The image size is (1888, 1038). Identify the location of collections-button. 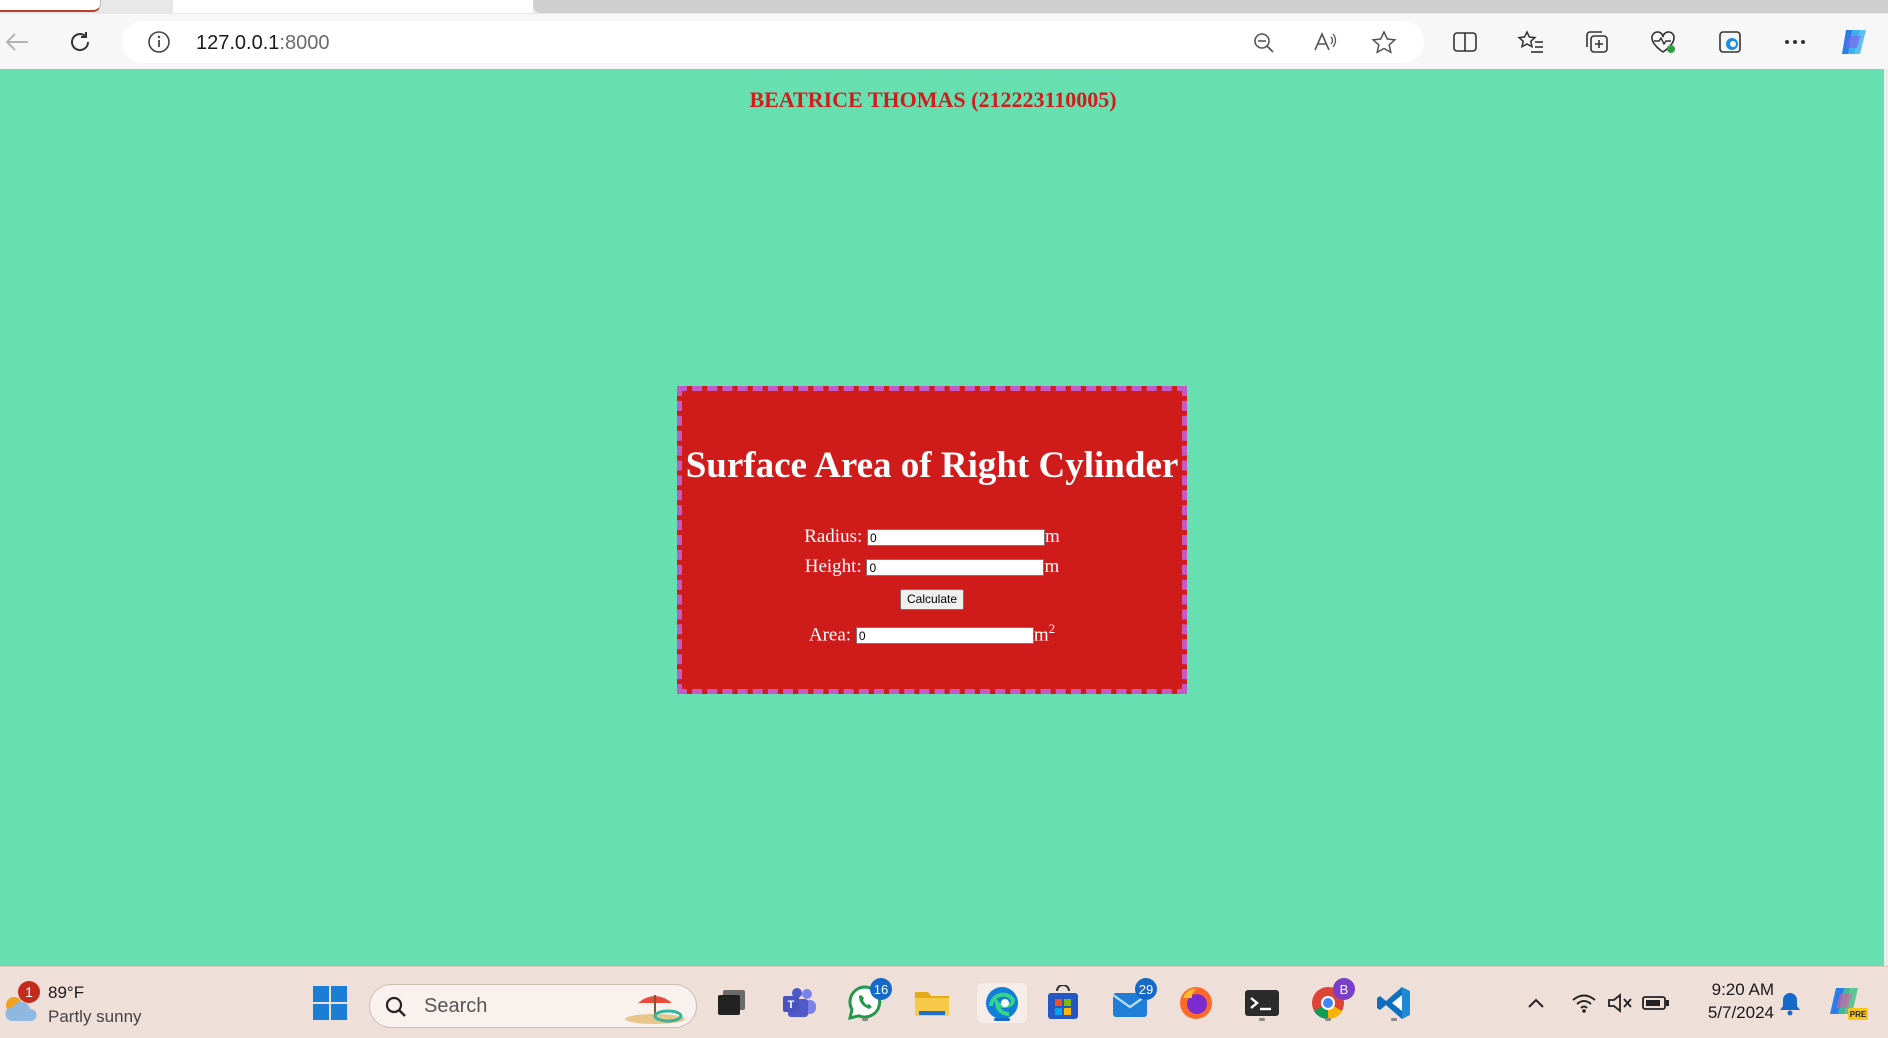
(1597, 42).